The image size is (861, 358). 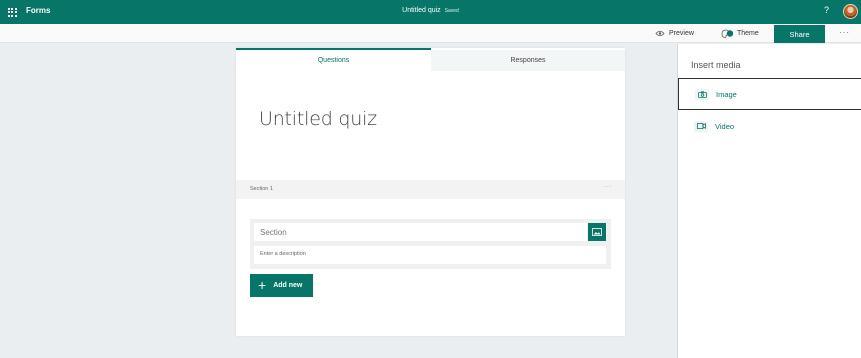 I want to click on insert-image-label: Image, so click(x=726, y=94).